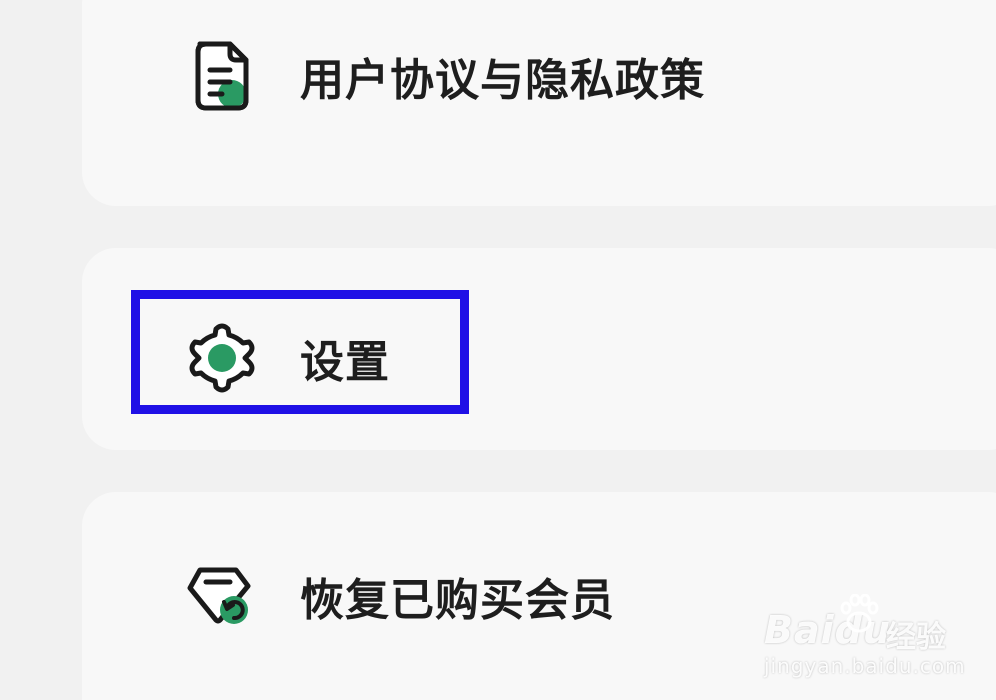 The height and width of the screenshot is (700, 996). Describe the element at coordinates (222, 76) in the screenshot. I see `document-icon` at that location.